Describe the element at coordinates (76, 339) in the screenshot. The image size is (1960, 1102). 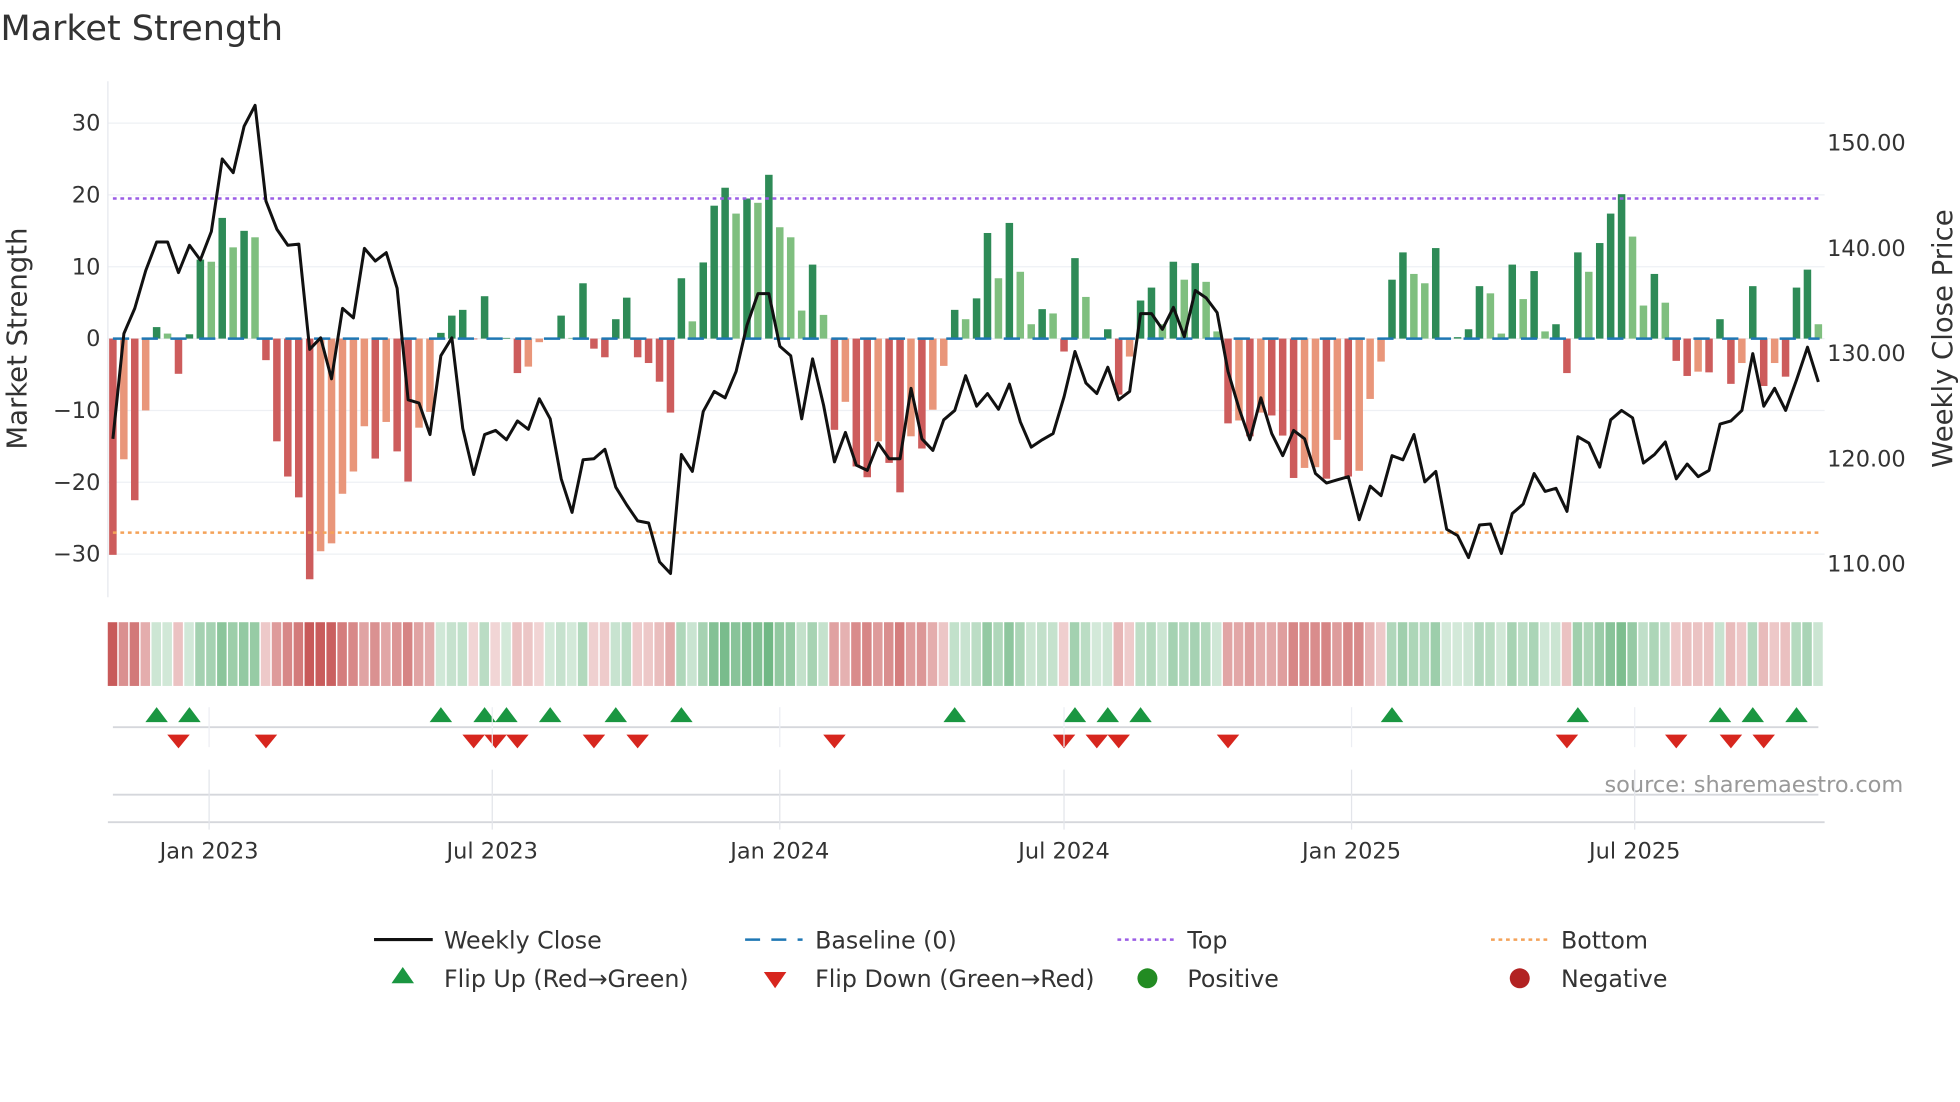
I see `y-axis-ticks: 30 20 10 0 −10 −20 −30` at that location.